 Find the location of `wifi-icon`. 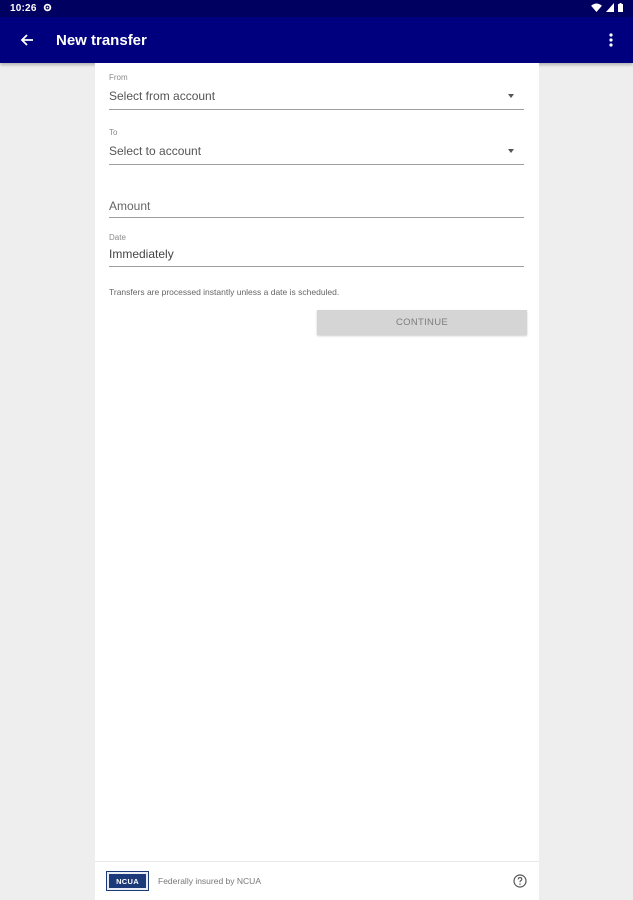

wifi-icon is located at coordinates (596, 8).